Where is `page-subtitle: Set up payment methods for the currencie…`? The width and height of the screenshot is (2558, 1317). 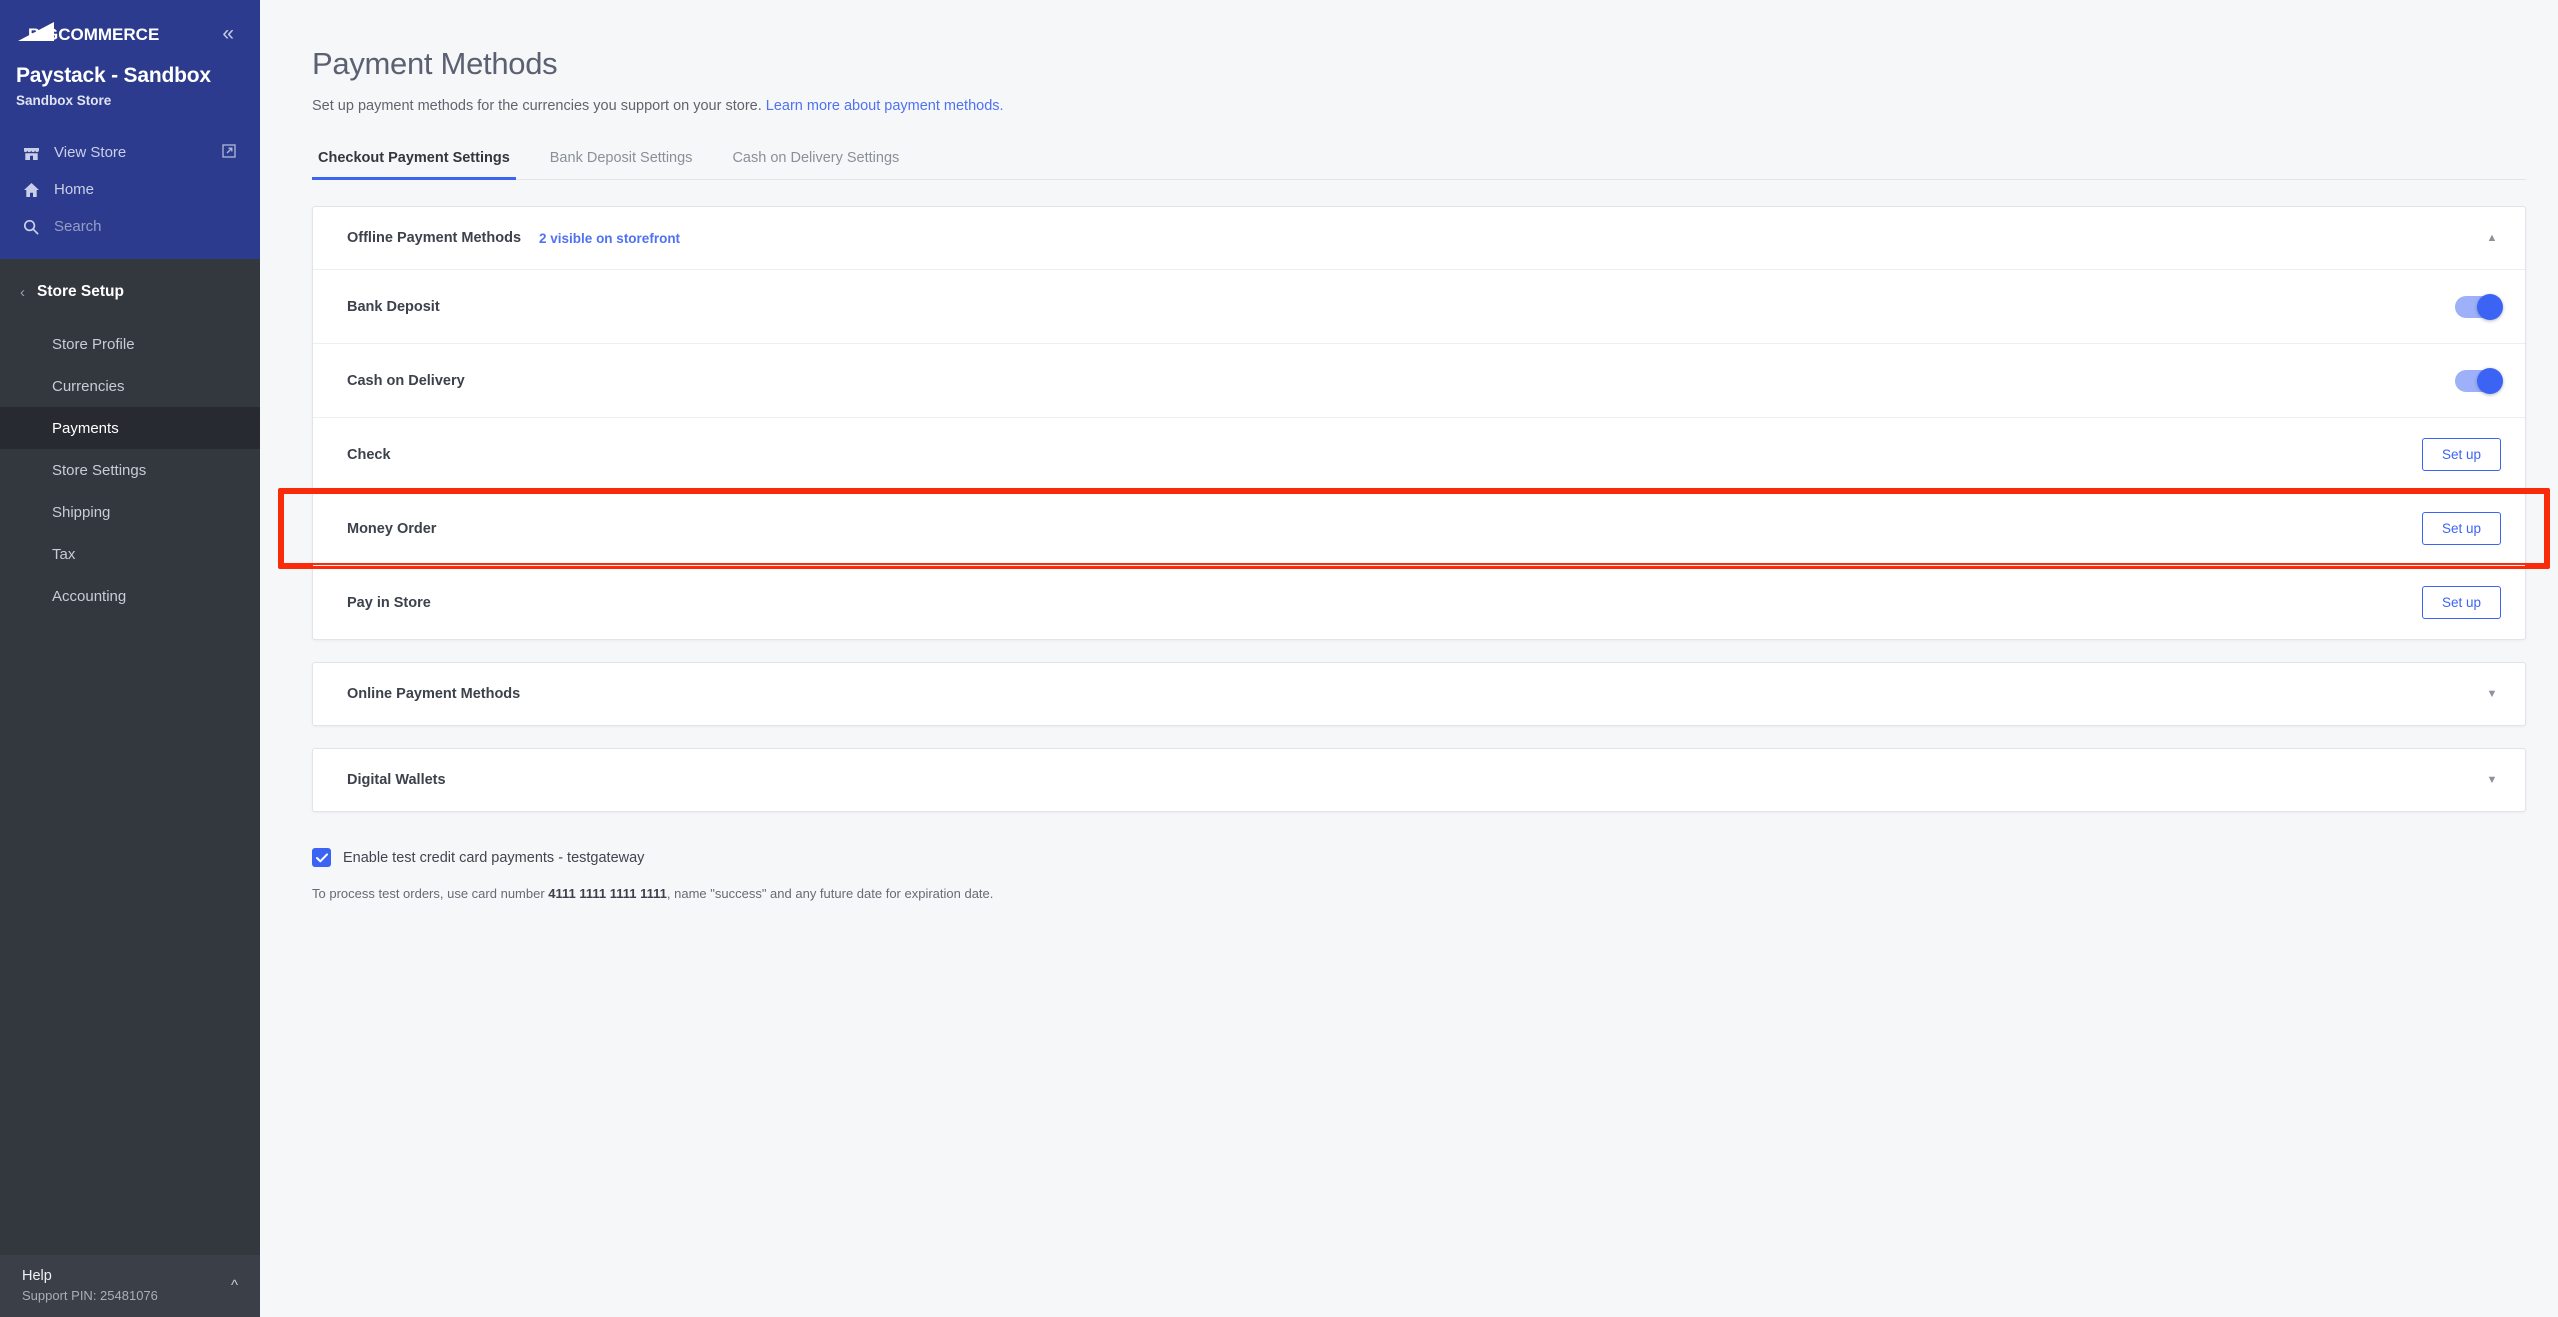
page-subtitle: Set up payment methods for the currencie… is located at coordinates (1419, 106).